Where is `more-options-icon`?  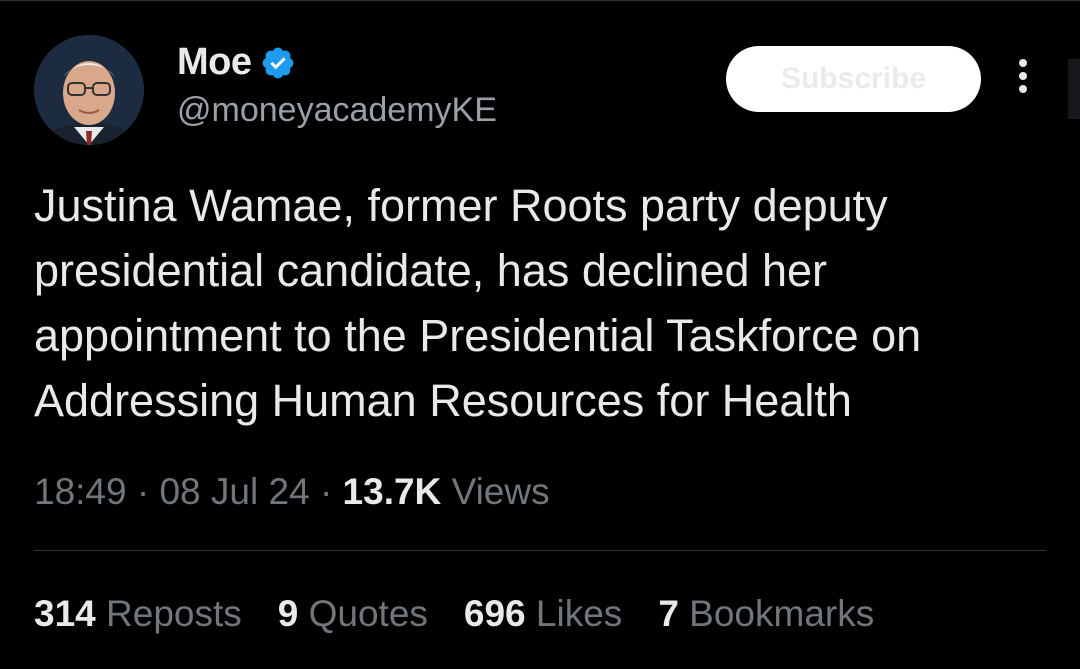 more-options-icon is located at coordinates (1023, 80).